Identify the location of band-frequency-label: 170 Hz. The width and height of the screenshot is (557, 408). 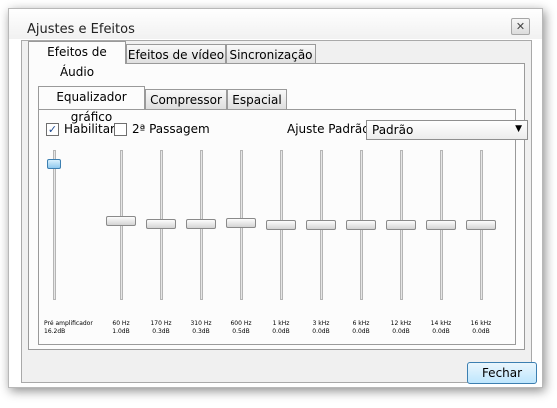
(161, 323).